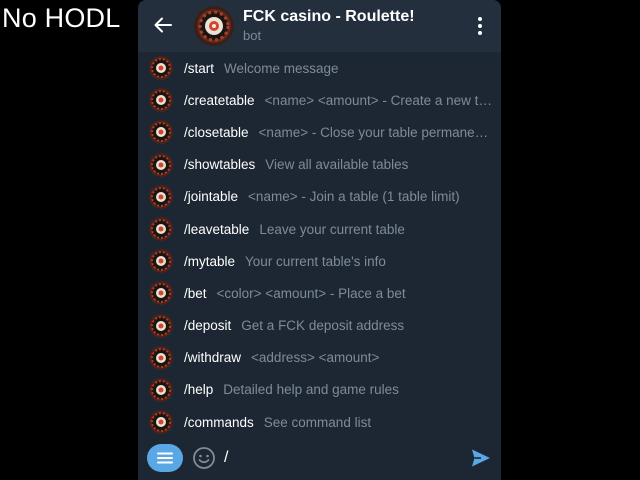 This screenshot has height=480, width=640. What do you see at coordinates (377, 132) in the screenshot?
I see `command-description: <name> - Close your table permanently` at bounding box center [377, 132].